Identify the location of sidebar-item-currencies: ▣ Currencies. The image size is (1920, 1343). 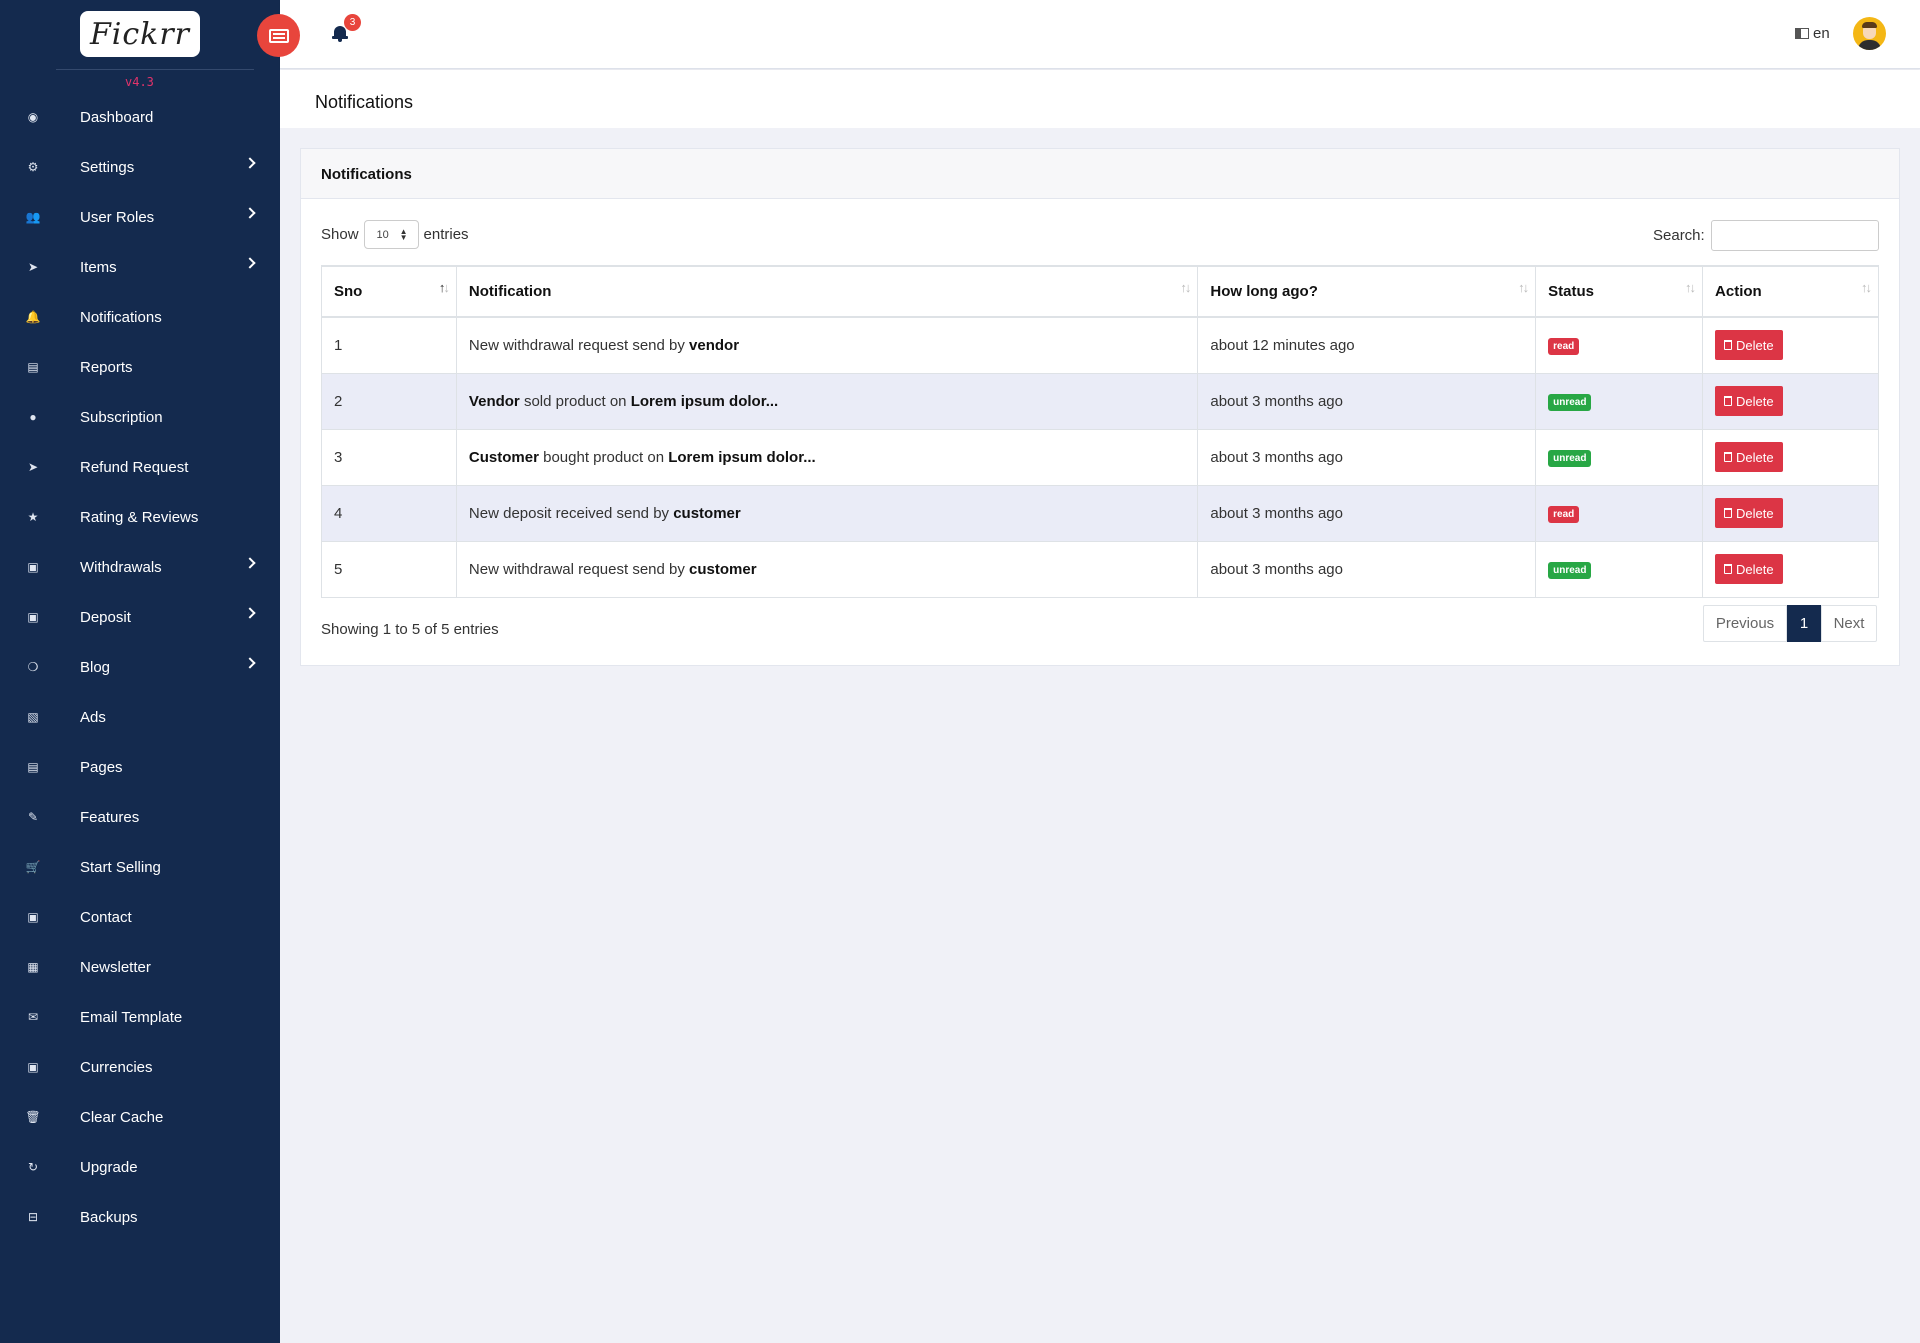
(140, 1067).